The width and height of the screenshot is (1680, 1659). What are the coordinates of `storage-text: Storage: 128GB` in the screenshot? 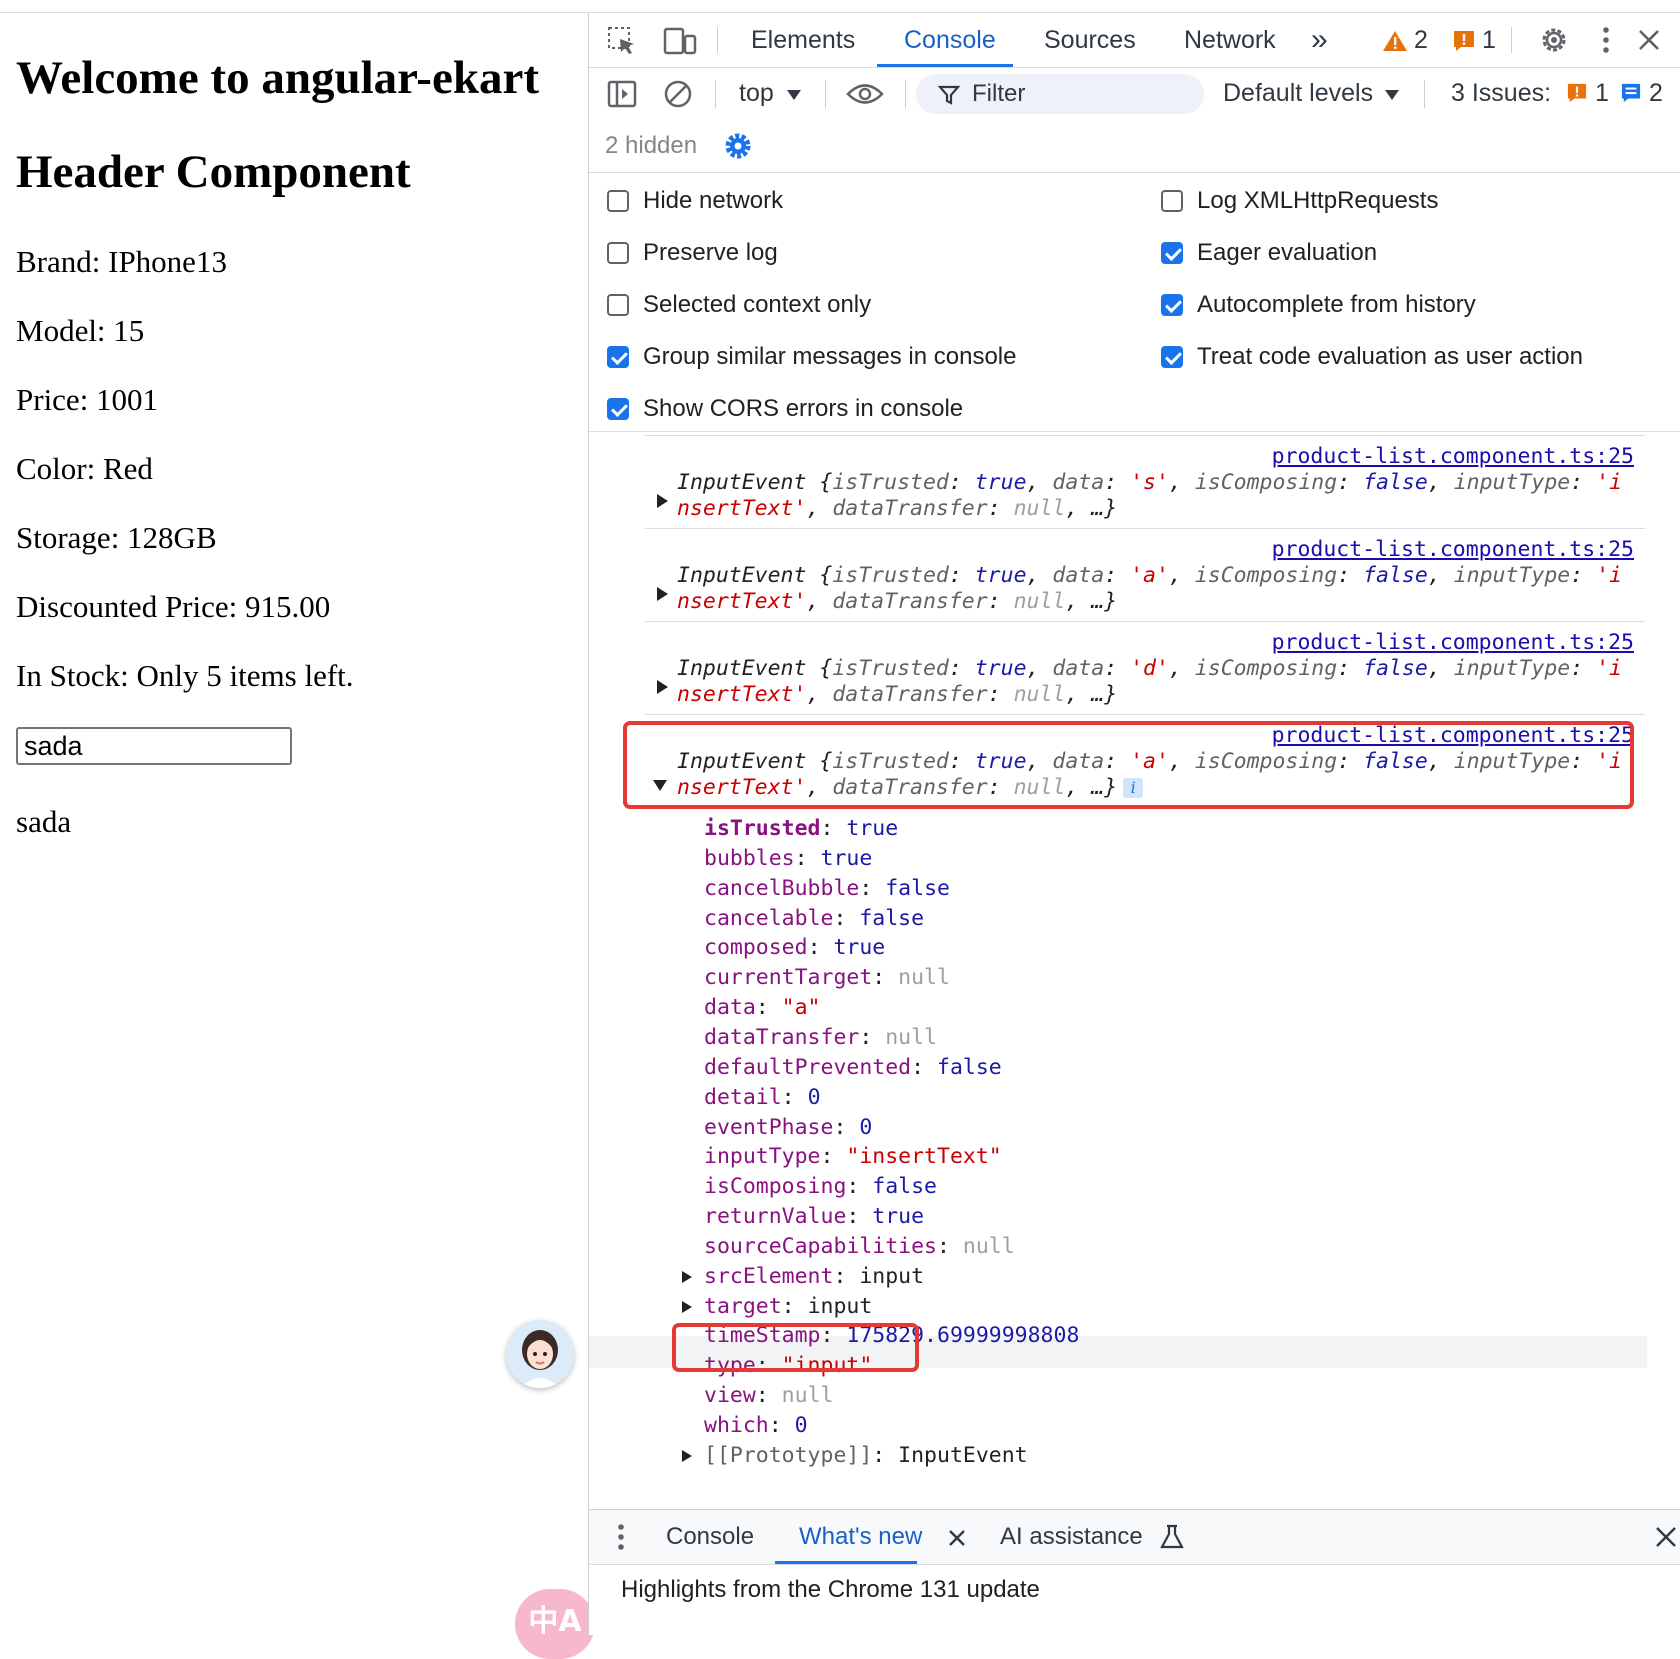 It's located at (116, 537).